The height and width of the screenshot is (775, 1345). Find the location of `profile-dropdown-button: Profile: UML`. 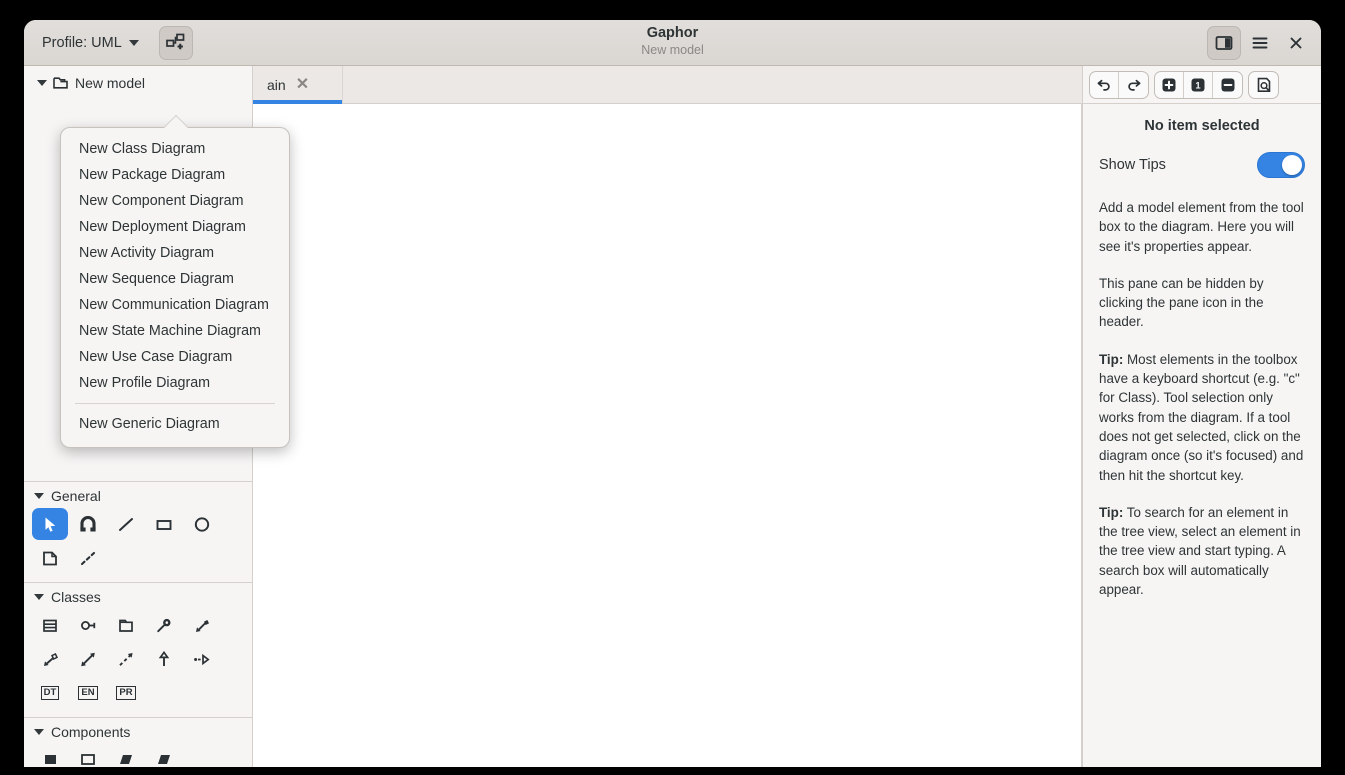

profile-dropdown-button: Profile: UML is located at coordinates (90, 43).